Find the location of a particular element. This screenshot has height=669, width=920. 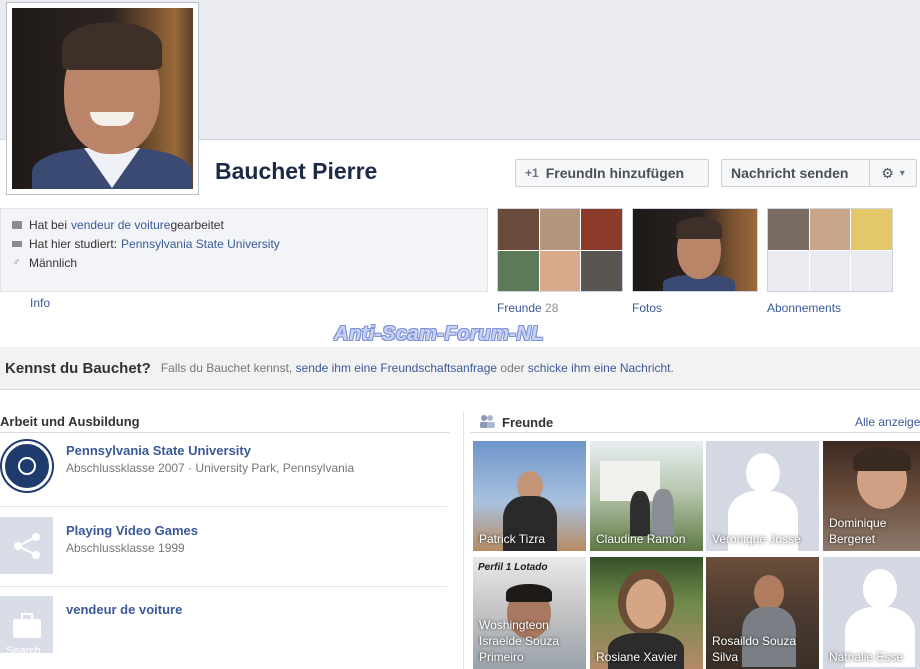

edu-item-work: Search vendeur de voiture is located at coordinates (223, 626).